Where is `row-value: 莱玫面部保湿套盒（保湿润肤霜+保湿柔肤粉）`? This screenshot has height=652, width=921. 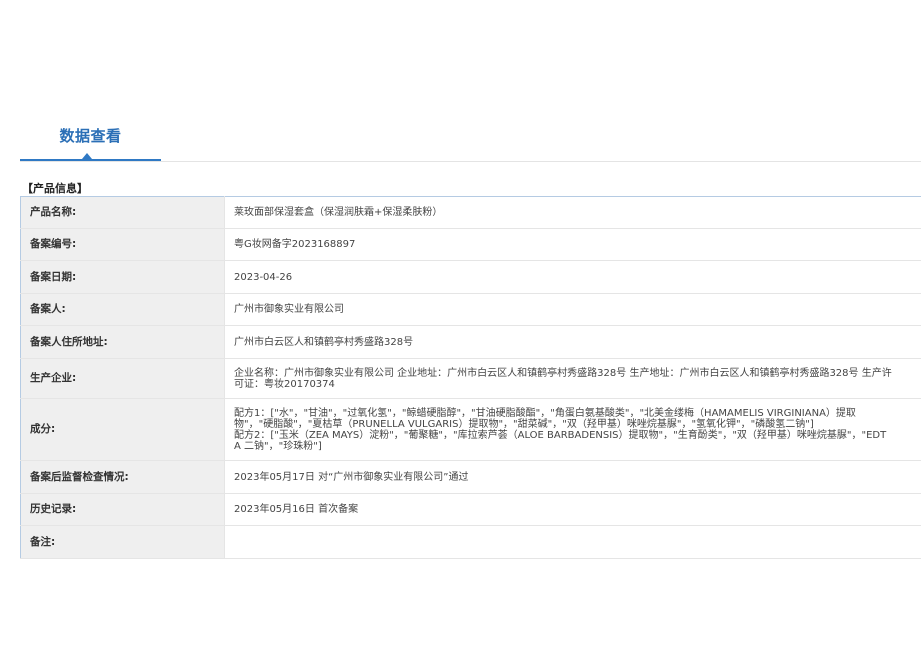 row-value: 莱玫面部保湿套盒（保湿润肤霜+保湿柔肤粉） is located at coordinates (572, 212).